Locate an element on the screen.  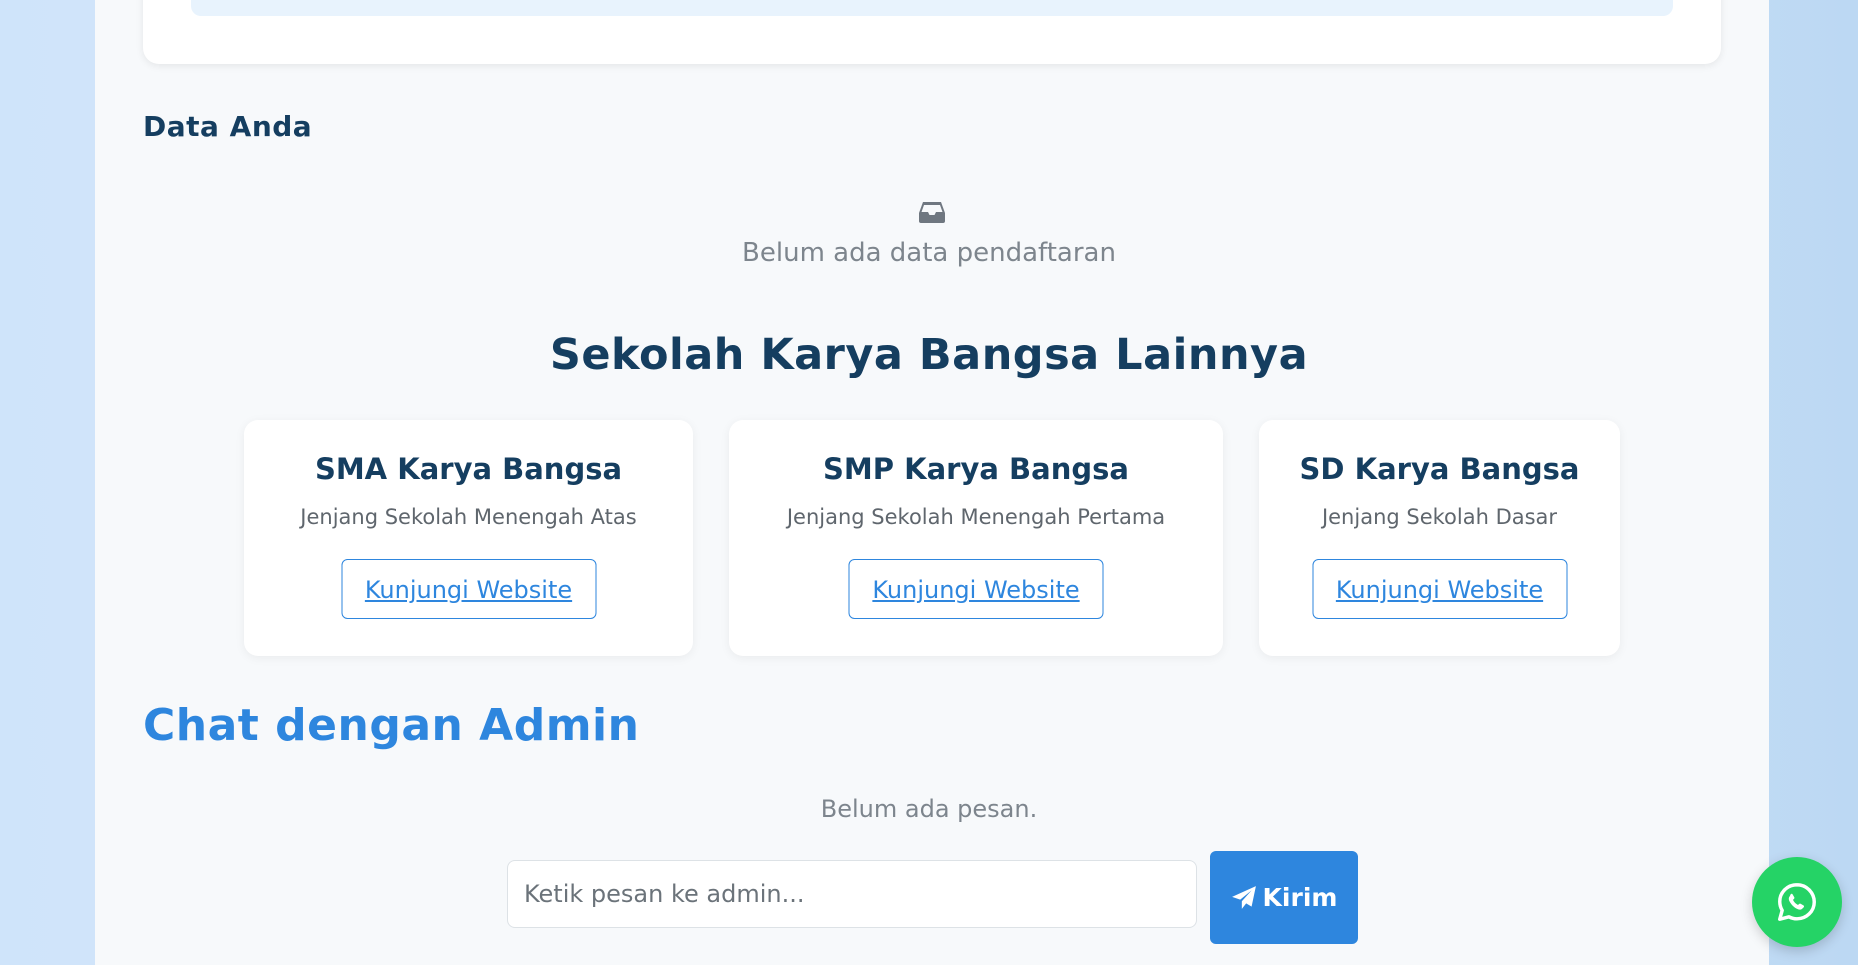
send-button: Kirim is located at coordinates (1284, 897).